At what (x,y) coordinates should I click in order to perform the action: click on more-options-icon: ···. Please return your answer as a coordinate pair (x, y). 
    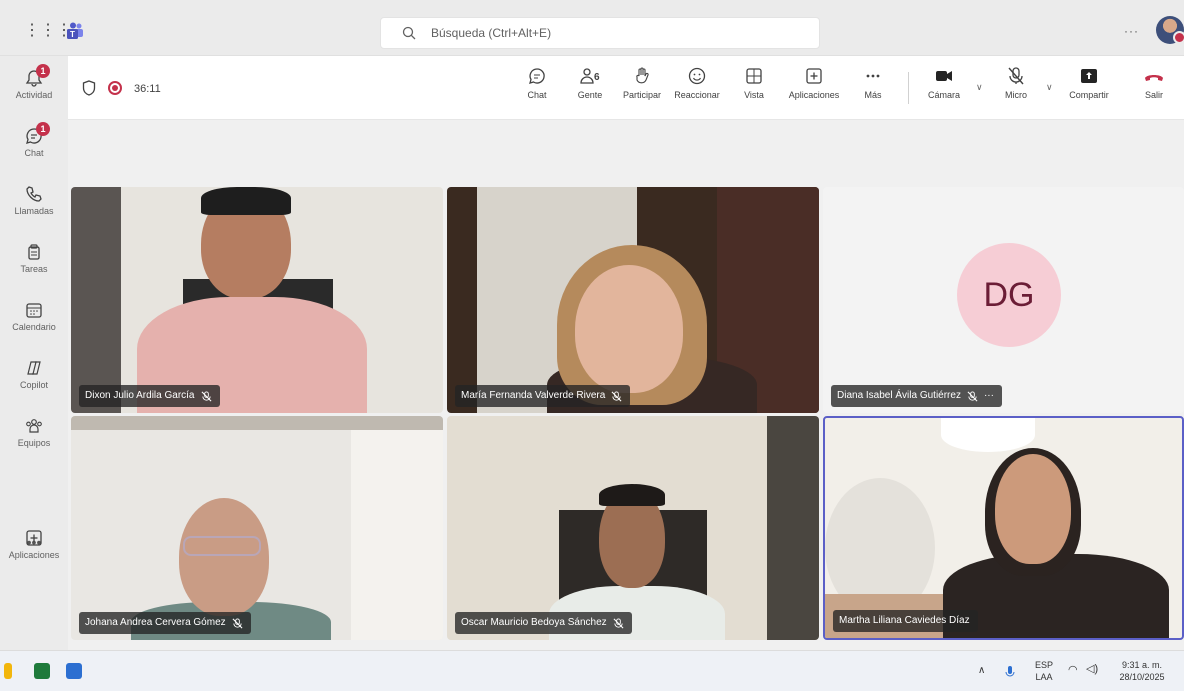
    Looking at the image, I should click on (1131, 31).